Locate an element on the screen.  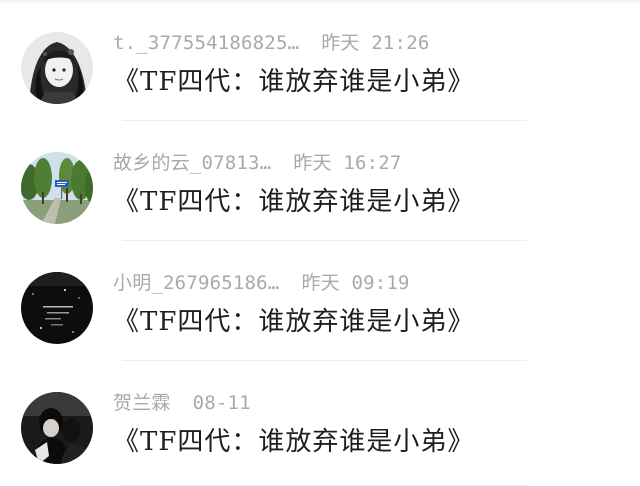
comment-meta: 小明_267965186… 昨天 09:19 is located at coordinates (261, 283).